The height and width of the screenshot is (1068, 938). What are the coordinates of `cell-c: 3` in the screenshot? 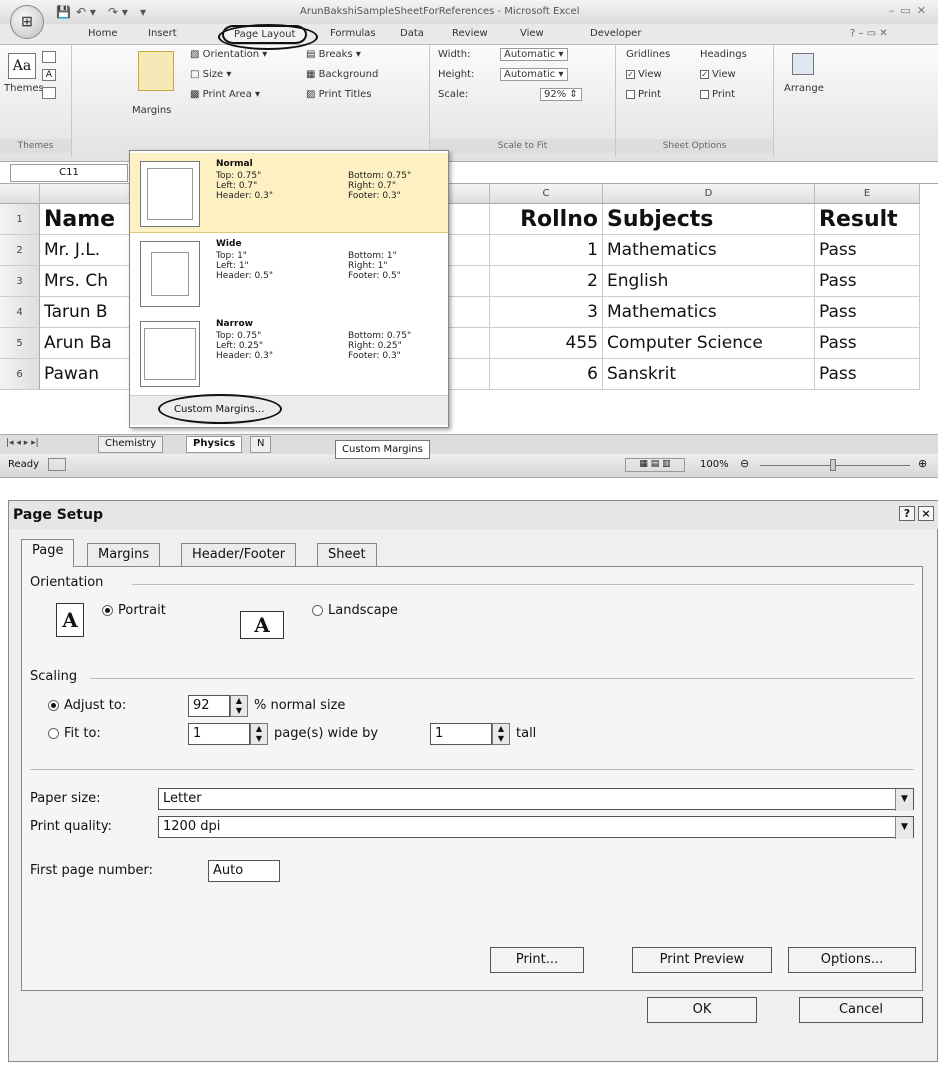 It's located at (546, 312).